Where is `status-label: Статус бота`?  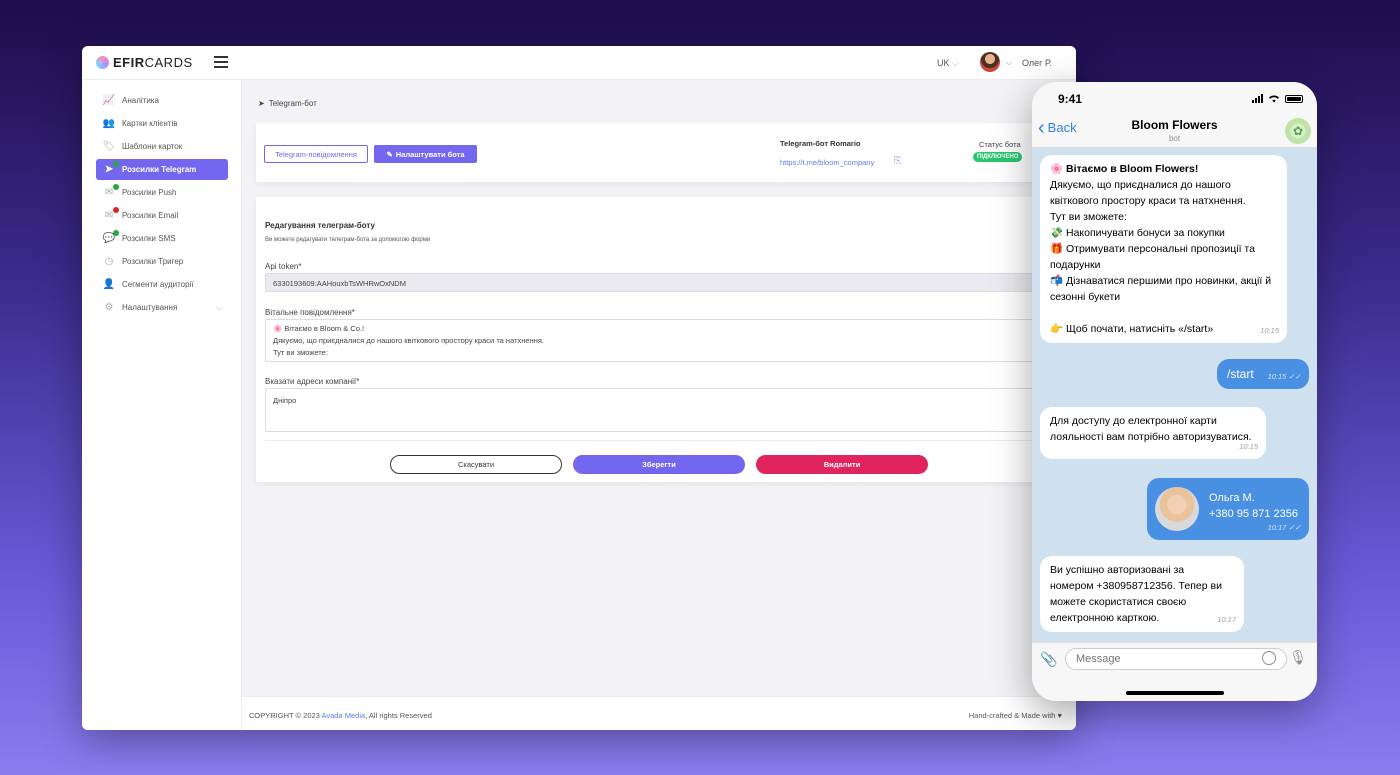
status-label: Статус бота is located at coordinates (1000, 144).